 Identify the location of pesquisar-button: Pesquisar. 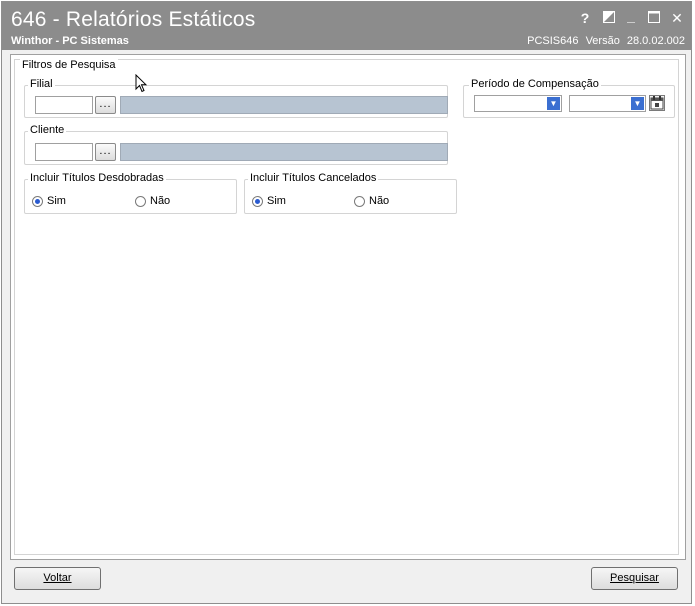
(634, 578).